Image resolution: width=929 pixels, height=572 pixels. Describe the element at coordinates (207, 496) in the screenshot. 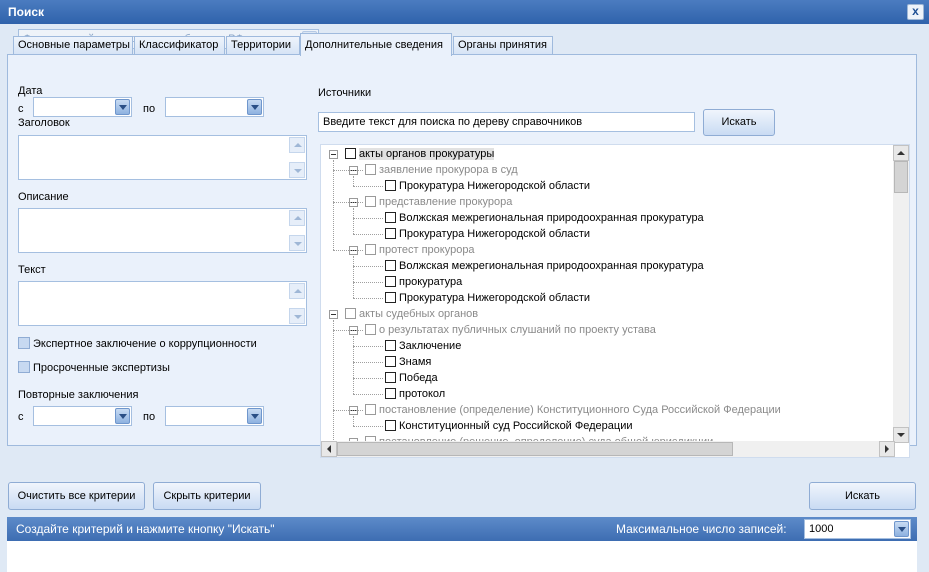

I see `hide-criteria-button: Скрыть критерии` at that location.